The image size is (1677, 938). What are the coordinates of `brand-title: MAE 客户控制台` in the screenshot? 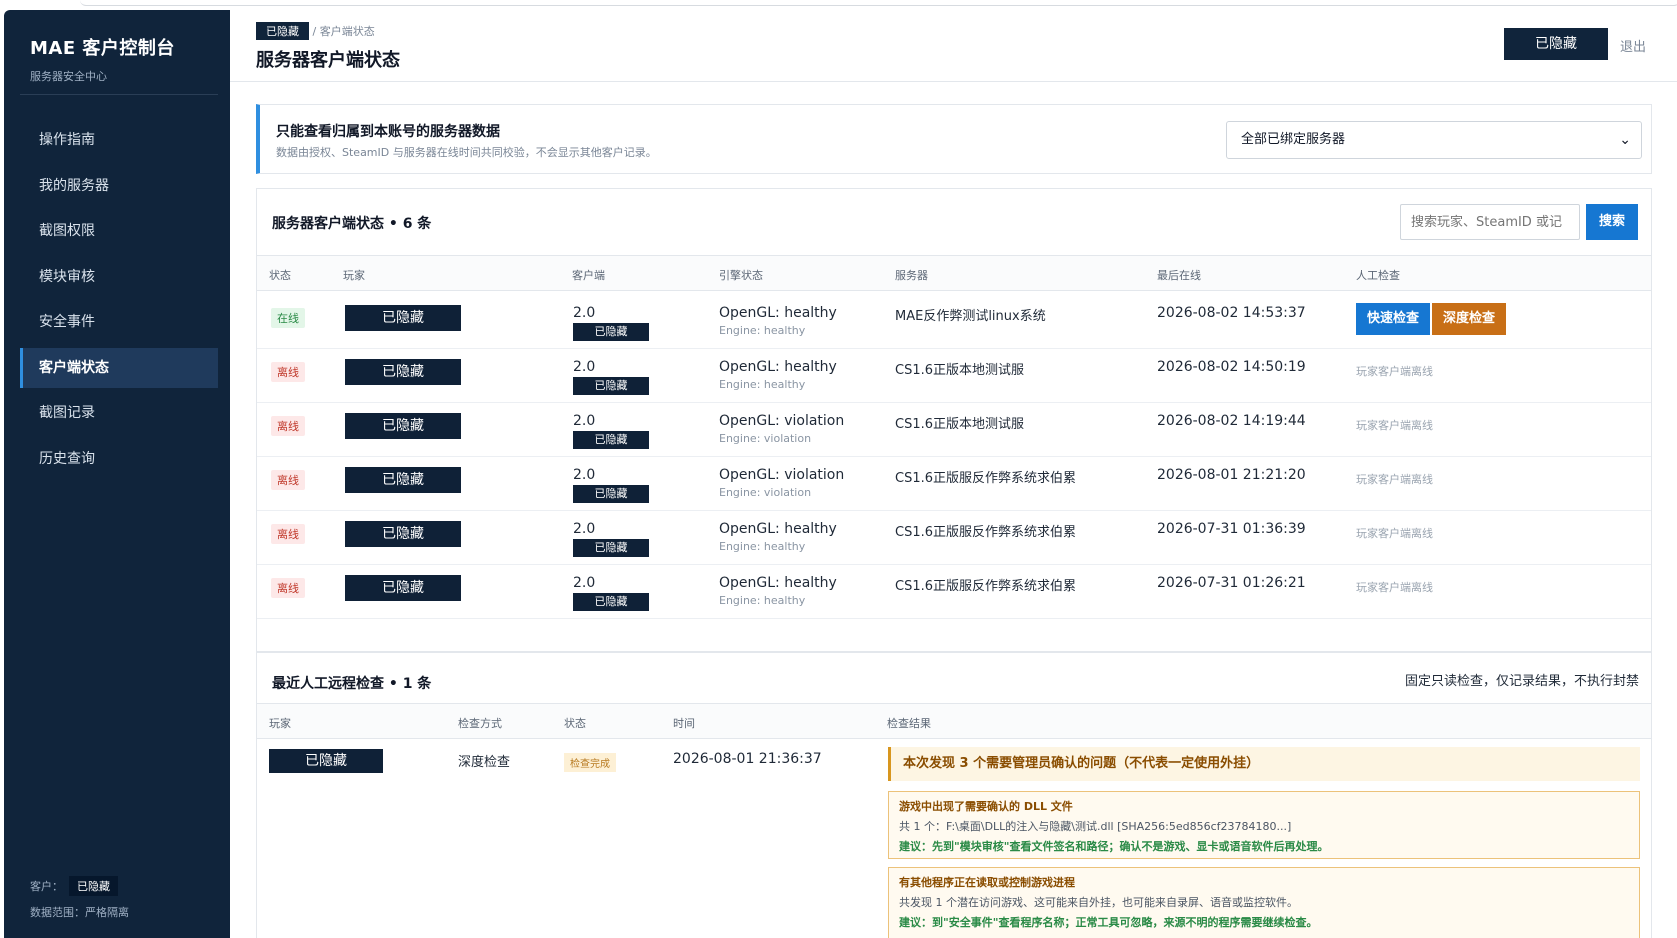 It's located at (102, 48).